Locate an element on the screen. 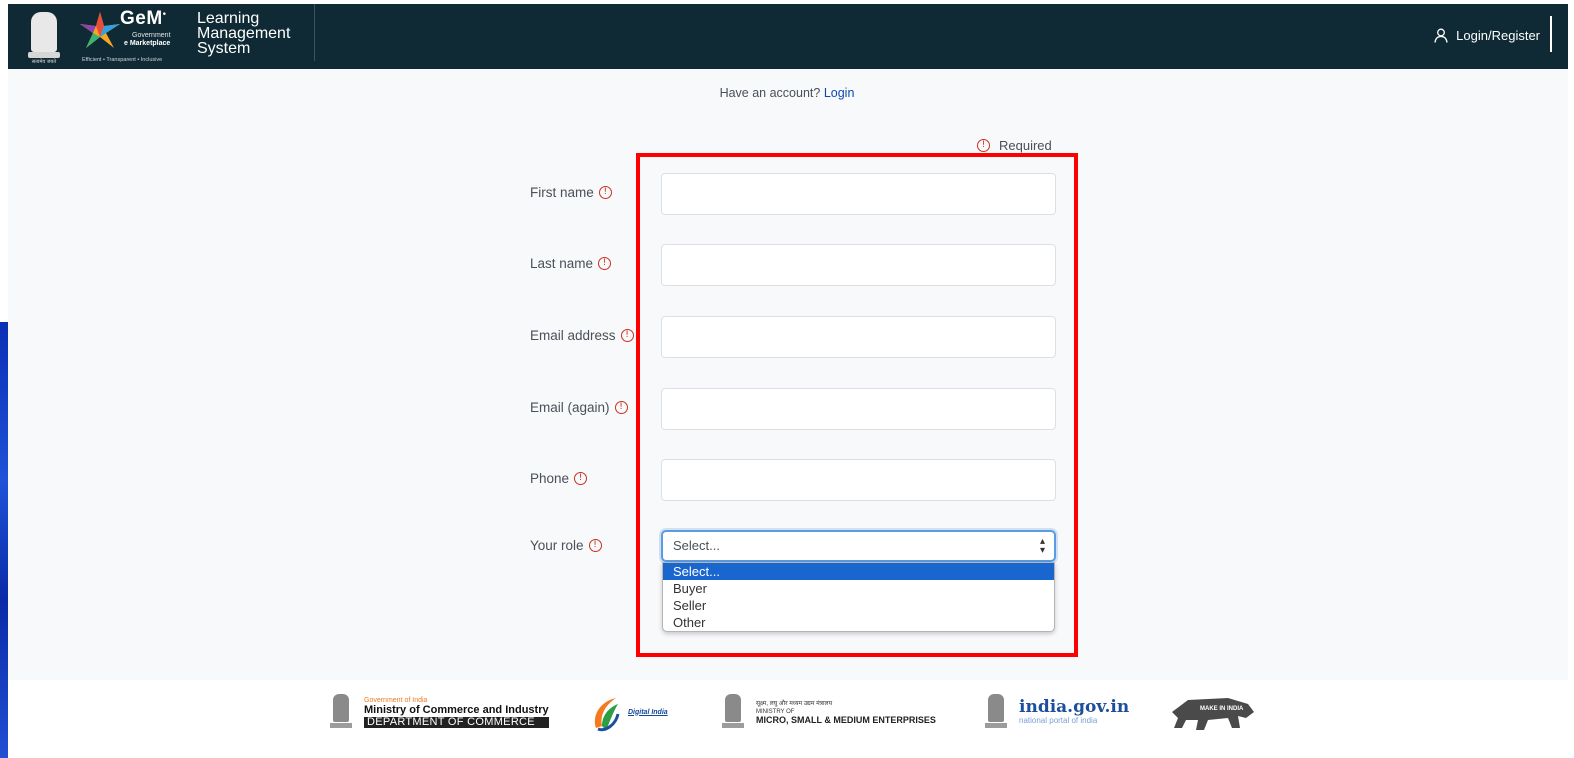  india-gov-text: india.gov.in is located at coordinates (1074, 707).